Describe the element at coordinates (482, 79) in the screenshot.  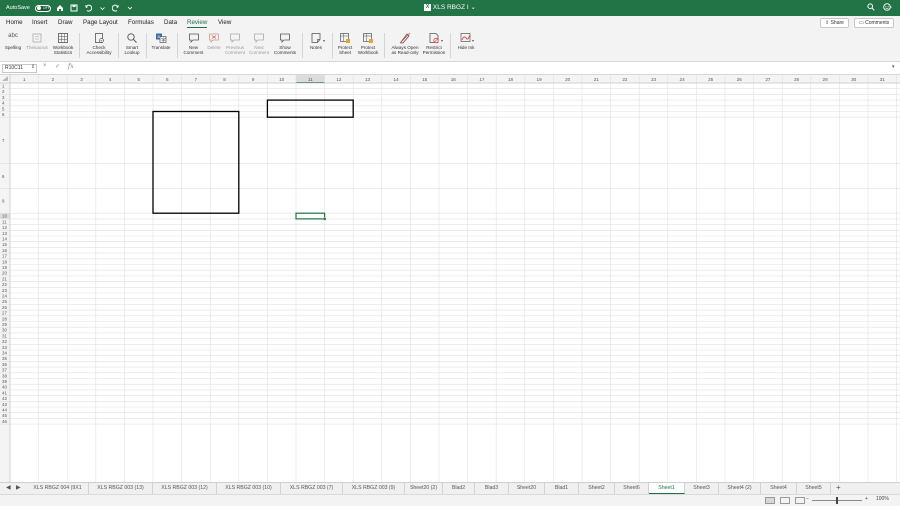
I see `column-header-17: 17` at that location.